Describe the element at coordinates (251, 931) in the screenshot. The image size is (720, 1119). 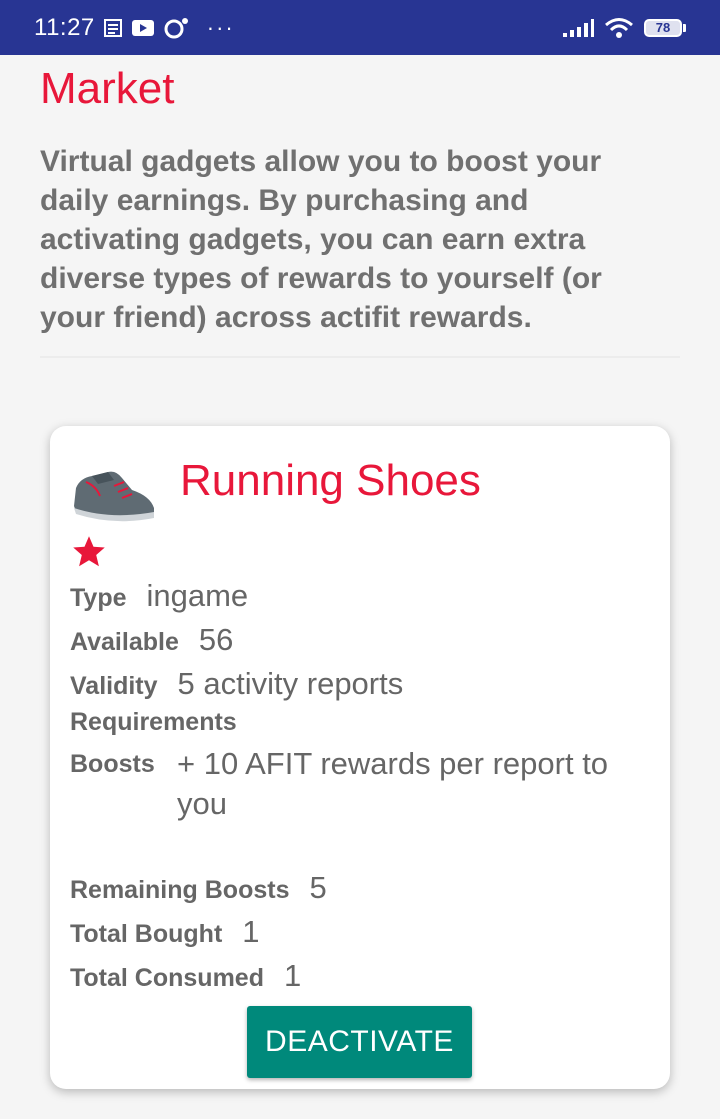
I see `bought-value: 1` at that location.